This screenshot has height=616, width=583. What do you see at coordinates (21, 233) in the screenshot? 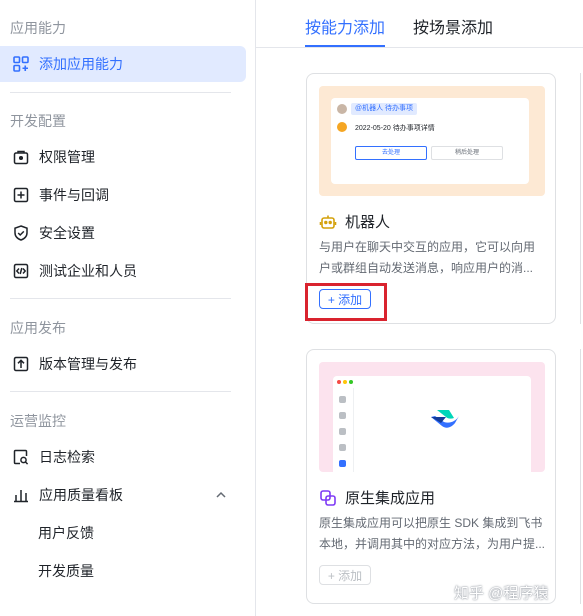
I see `shield-check-icon` at bounding box center [21, 233].